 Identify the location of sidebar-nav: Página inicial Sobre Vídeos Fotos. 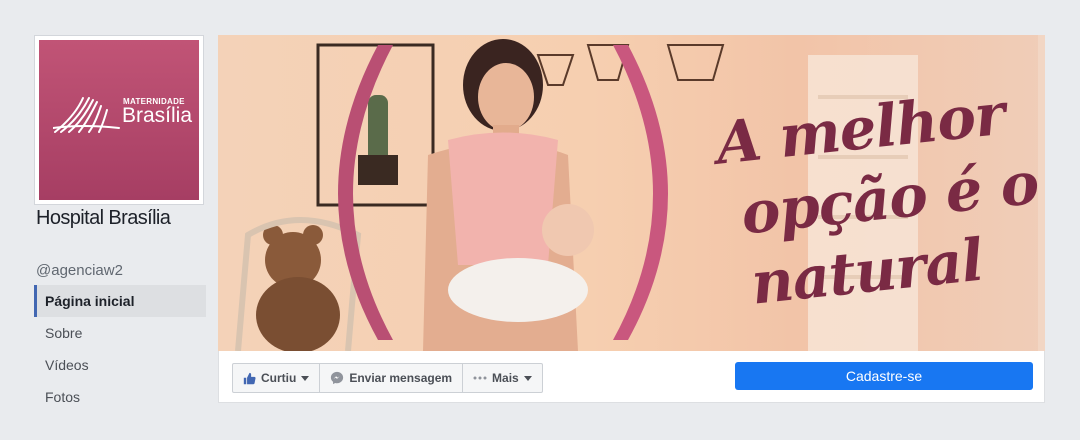
(120, 349).